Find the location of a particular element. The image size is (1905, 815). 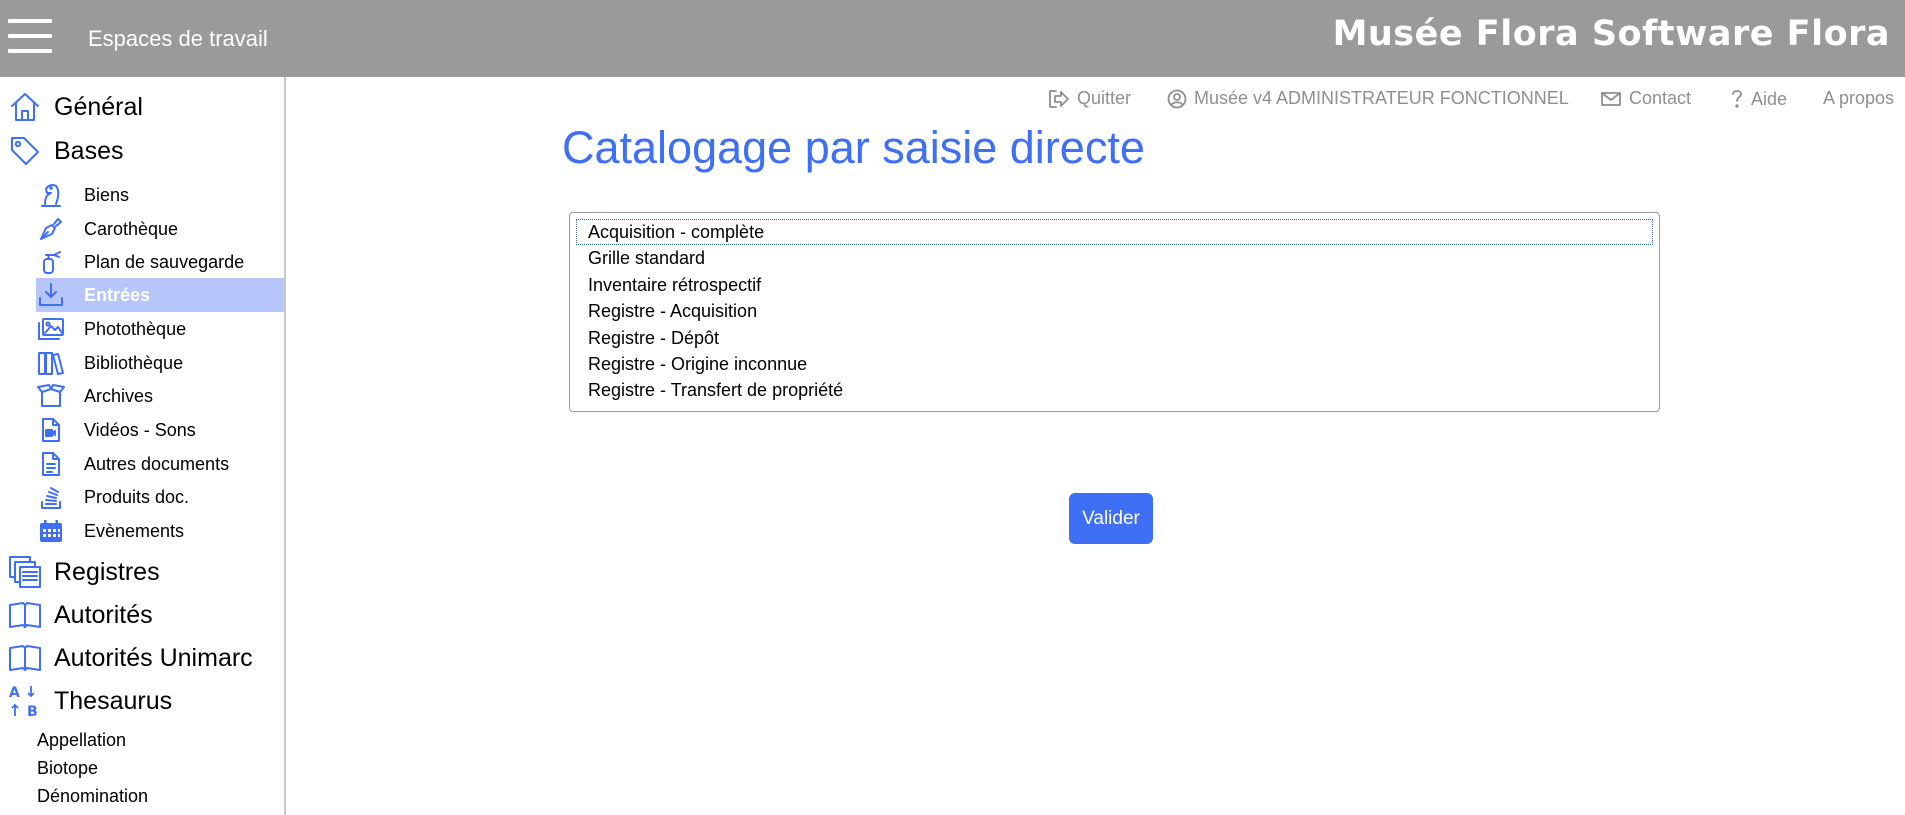

list-option: Registre - Origine inconnue is located at coordinates (1114, 364).